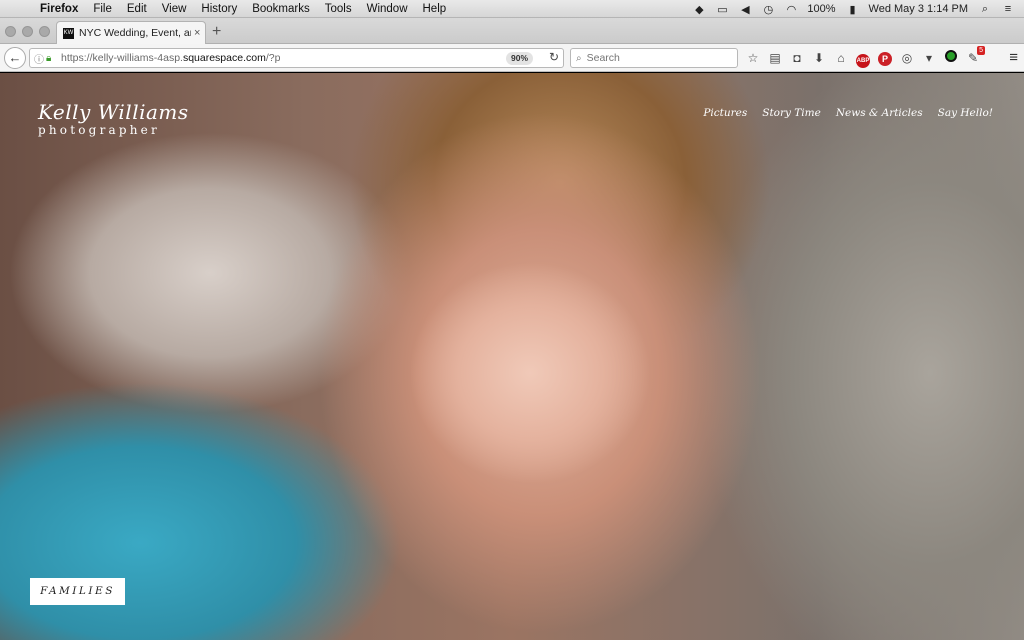  What do you see at coordinates (197, 33) in the screenshot?
I see `close-tab-icon: ×` at bounding box center [197, 33].